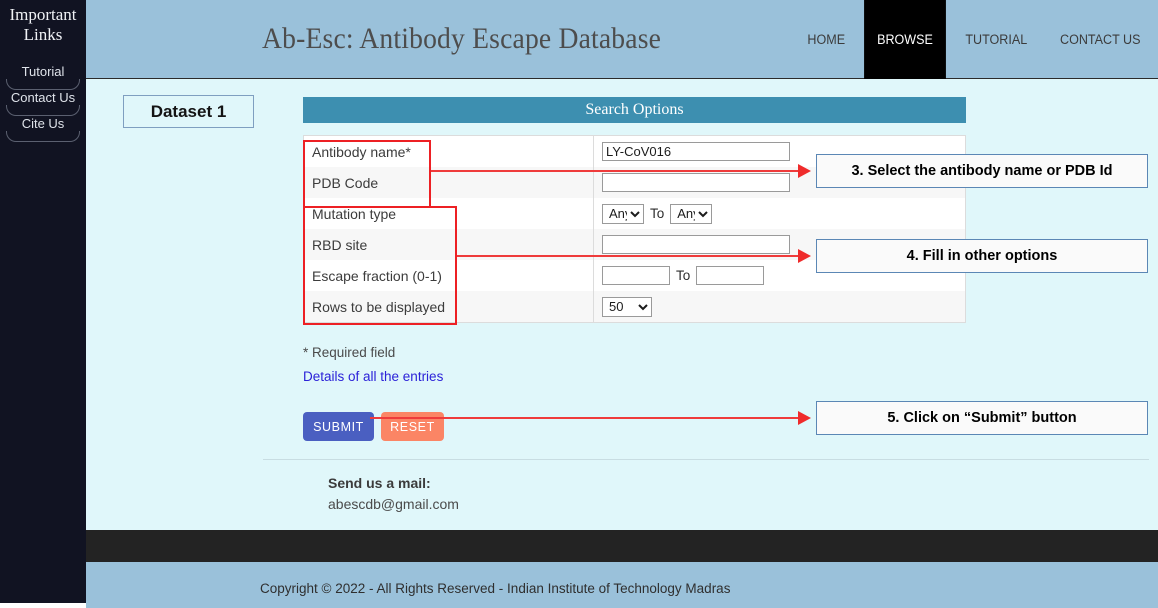 The height and width of the screenshot is (608, 1158). What do you see at coordinates (730, 275) in the screenshot?
I see `escape-fraction-max-input` at bounding box center [730, 275].